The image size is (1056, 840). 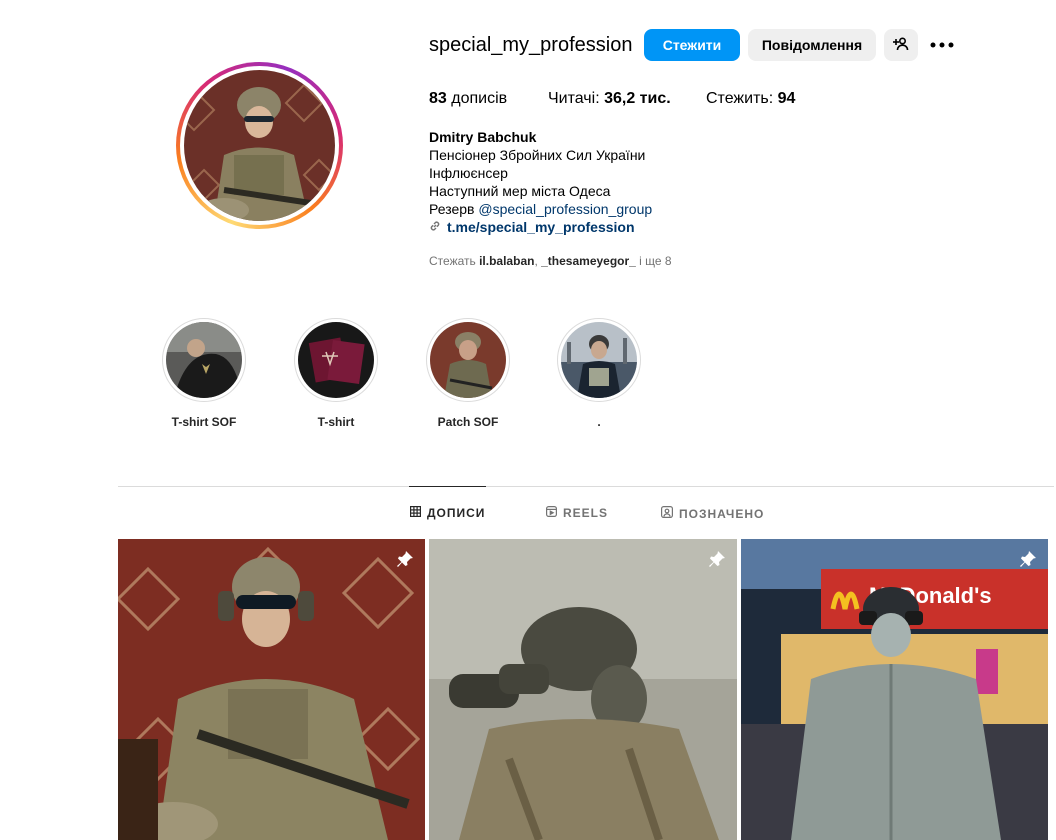 I want to click on highlight-label: T-shirt SOF, so click(x=204, y=422).